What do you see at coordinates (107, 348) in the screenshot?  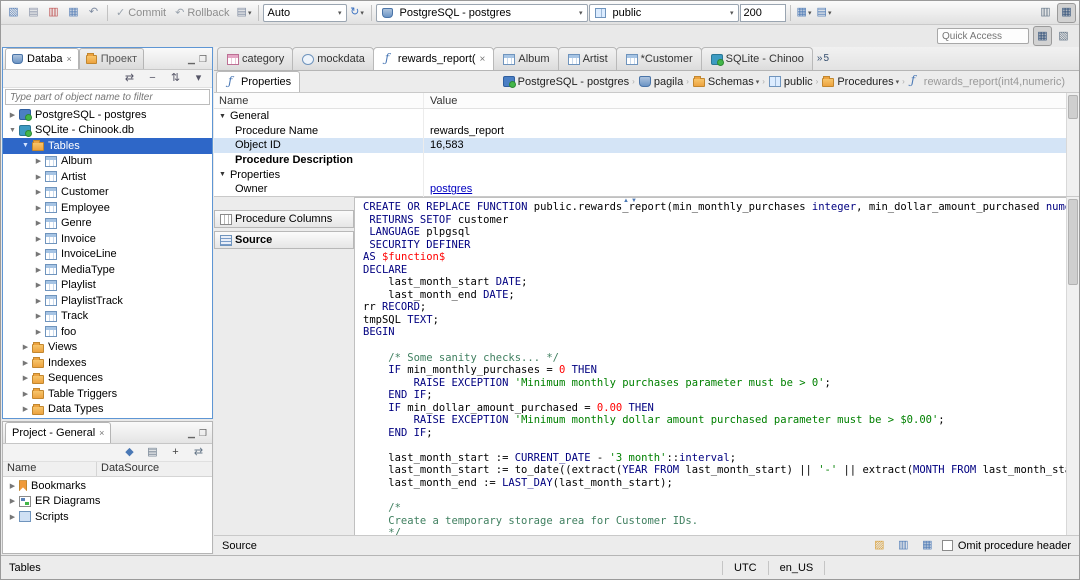 I see `tree-item: ▶ Views` at bounding box center [107, 348].